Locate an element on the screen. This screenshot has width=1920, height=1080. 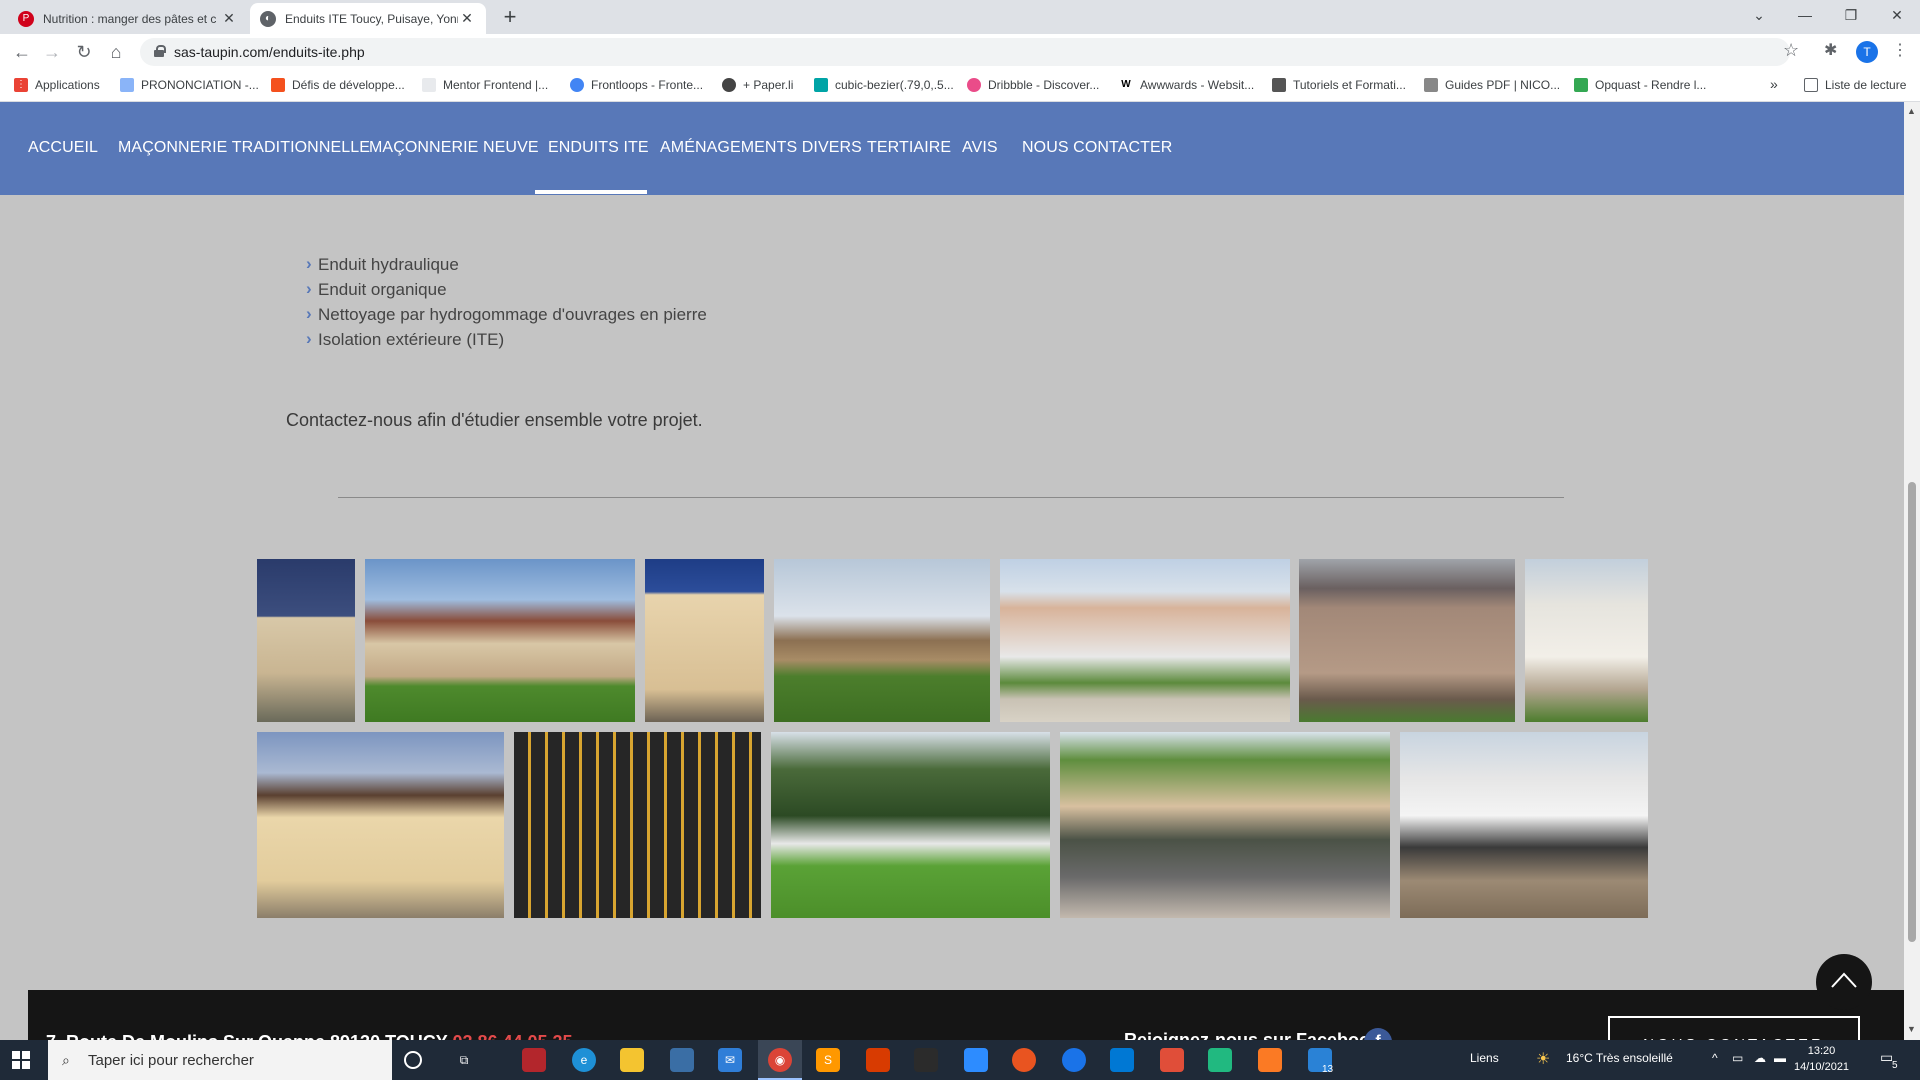
store-icon is located at coordinates (682, 1060).